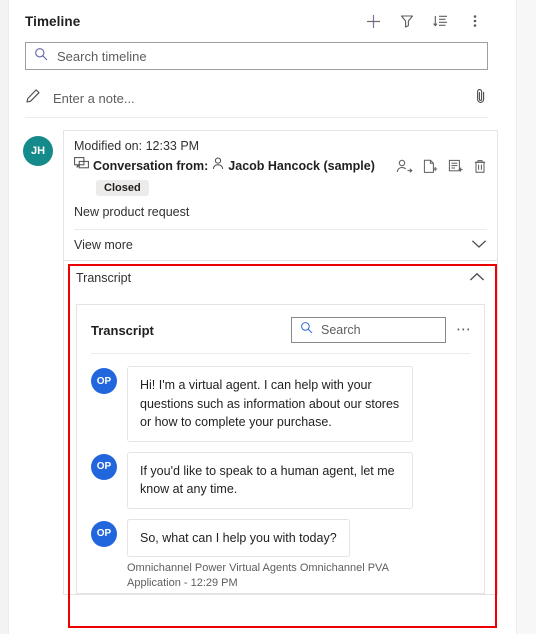  Describe the element at coordinates (475, 21) in the screenshot. I see `more-commands-button` at that location.